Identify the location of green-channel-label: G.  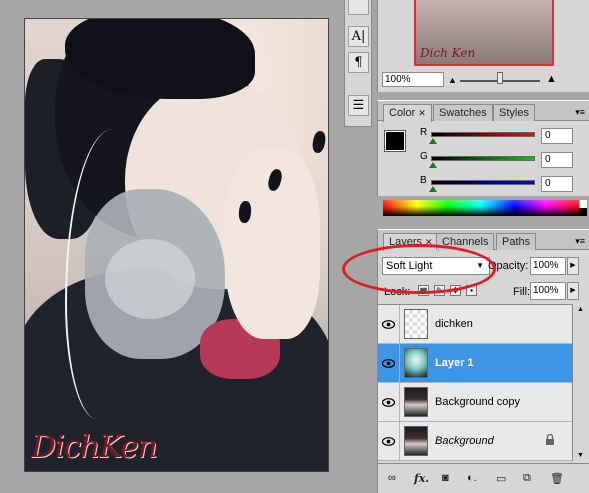
(424, 156).